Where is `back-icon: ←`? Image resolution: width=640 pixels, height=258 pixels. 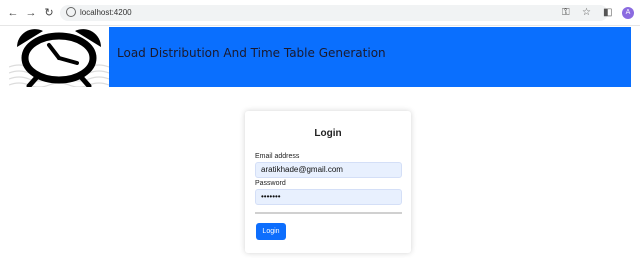
back-icon: ← is located at coordinates (13, 13).